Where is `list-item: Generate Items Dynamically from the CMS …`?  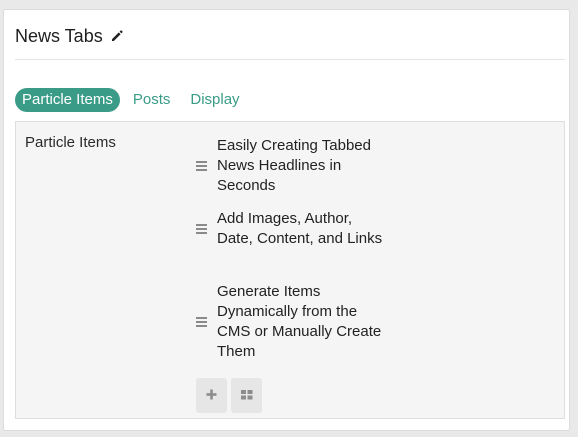 list-item: Generate Items Dynamically from the CMS … is located at coordinates (296, 322).